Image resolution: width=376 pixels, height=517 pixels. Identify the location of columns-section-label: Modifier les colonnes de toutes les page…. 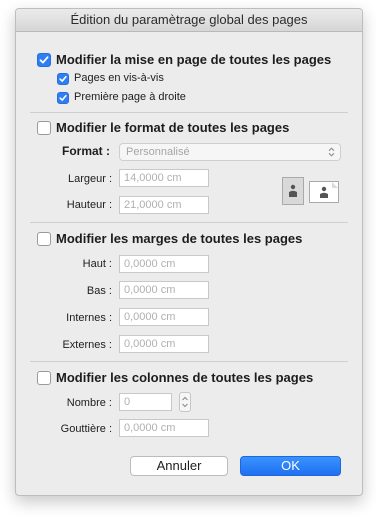
(184, 377).